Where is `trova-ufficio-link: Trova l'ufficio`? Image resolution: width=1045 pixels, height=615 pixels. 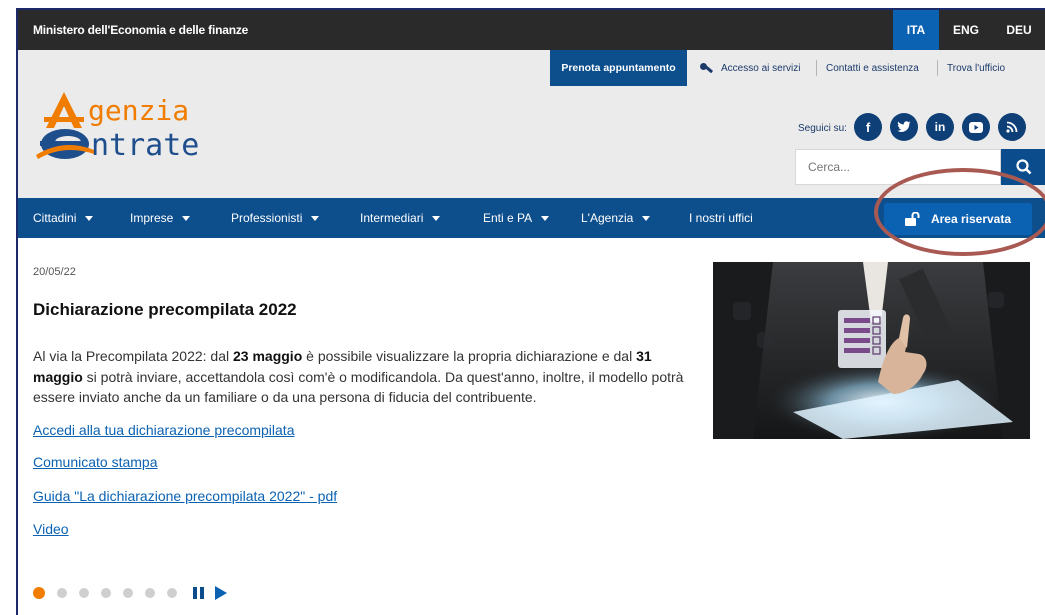
trova-ufficio-link: Trova l'ufficio is located at coordinates (976, 68).